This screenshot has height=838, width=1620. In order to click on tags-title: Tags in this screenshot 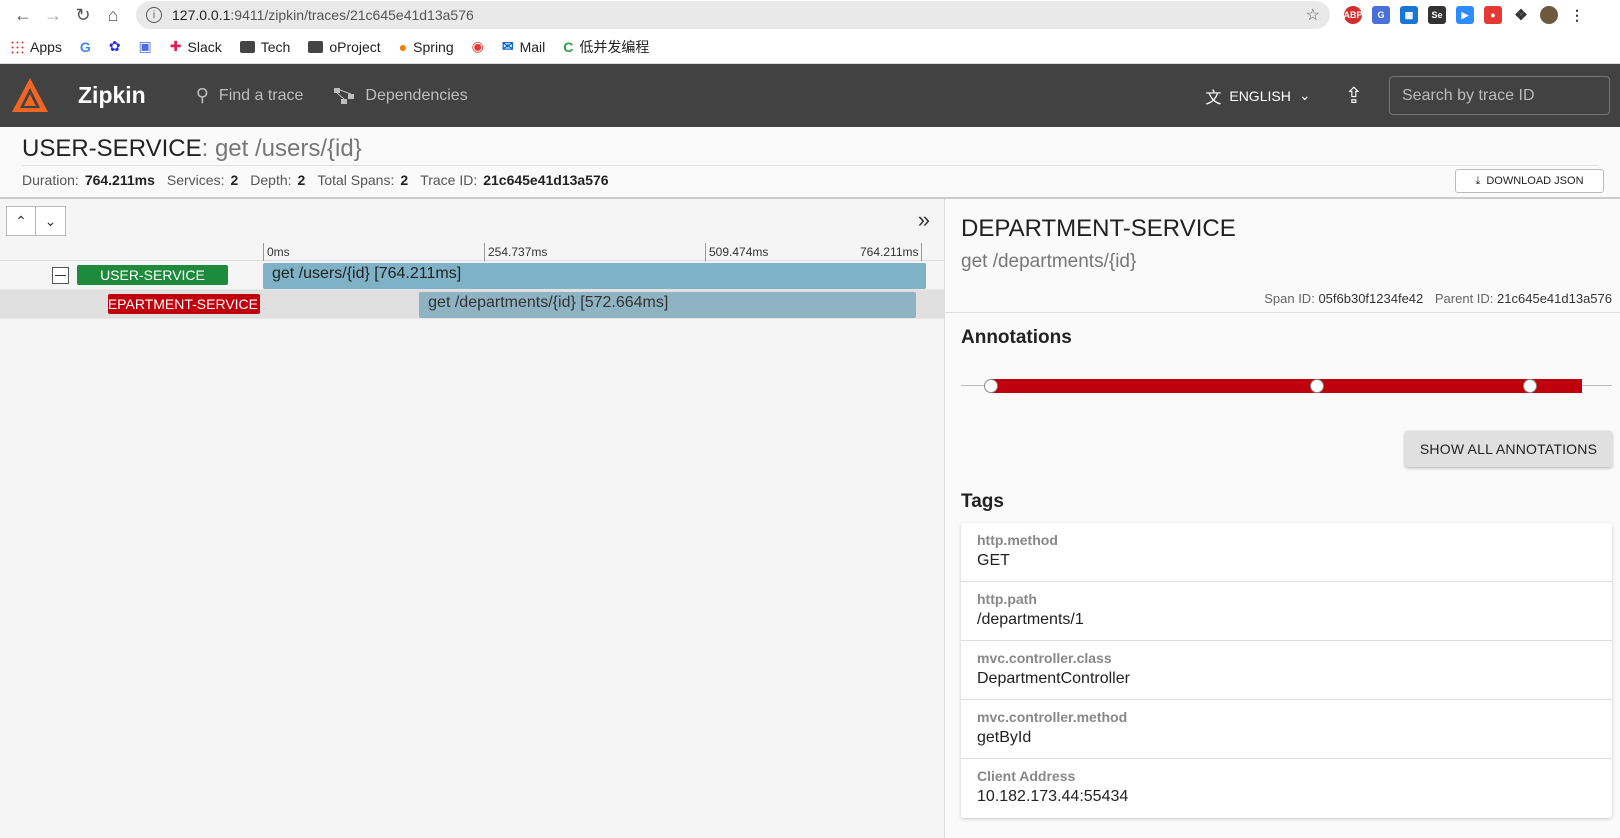, I will do `click(982, 501)`.